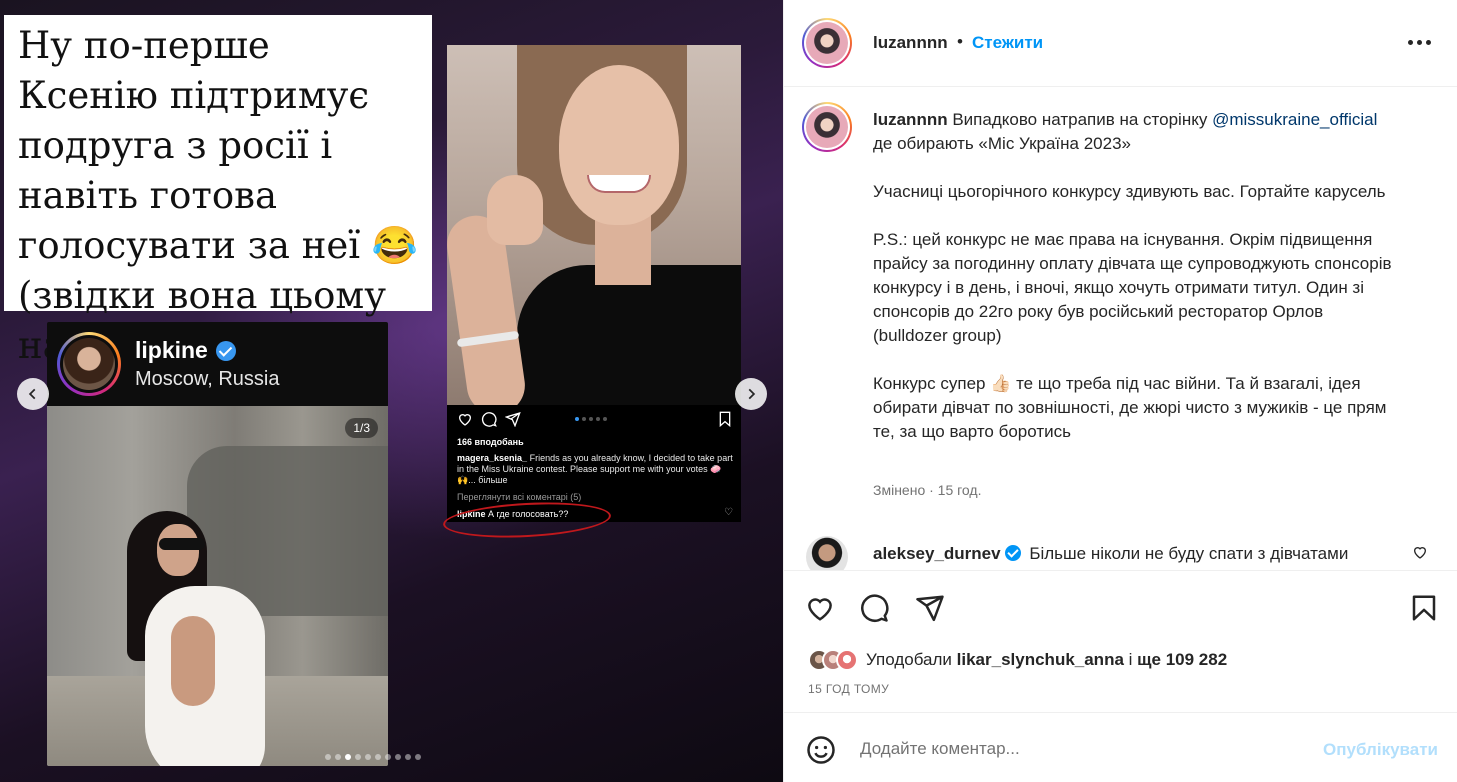  Describe the element at coordinates (1420, 42) in the screenshot. I see `more-options-icon` at that location.